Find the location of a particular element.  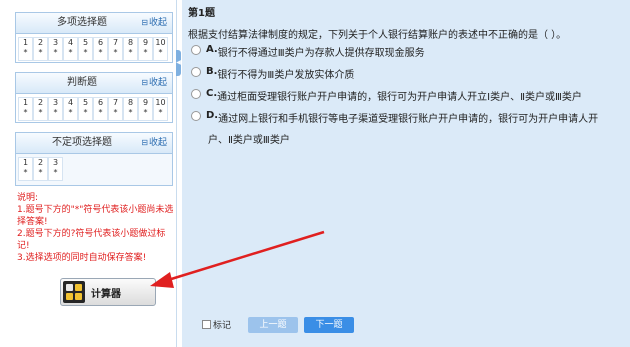

calculator-button: 计算器 is located at coordinates (108, 292).